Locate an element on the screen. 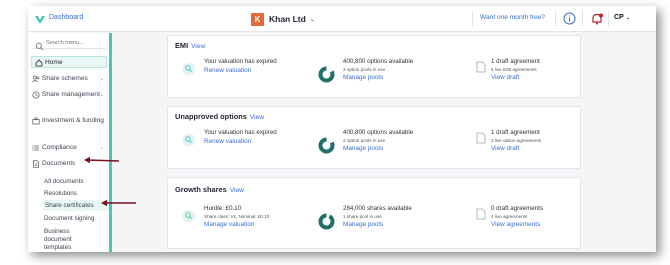 The image size is (670, 265). card-title: Unapproved options View is located at coordinates (219, 116).